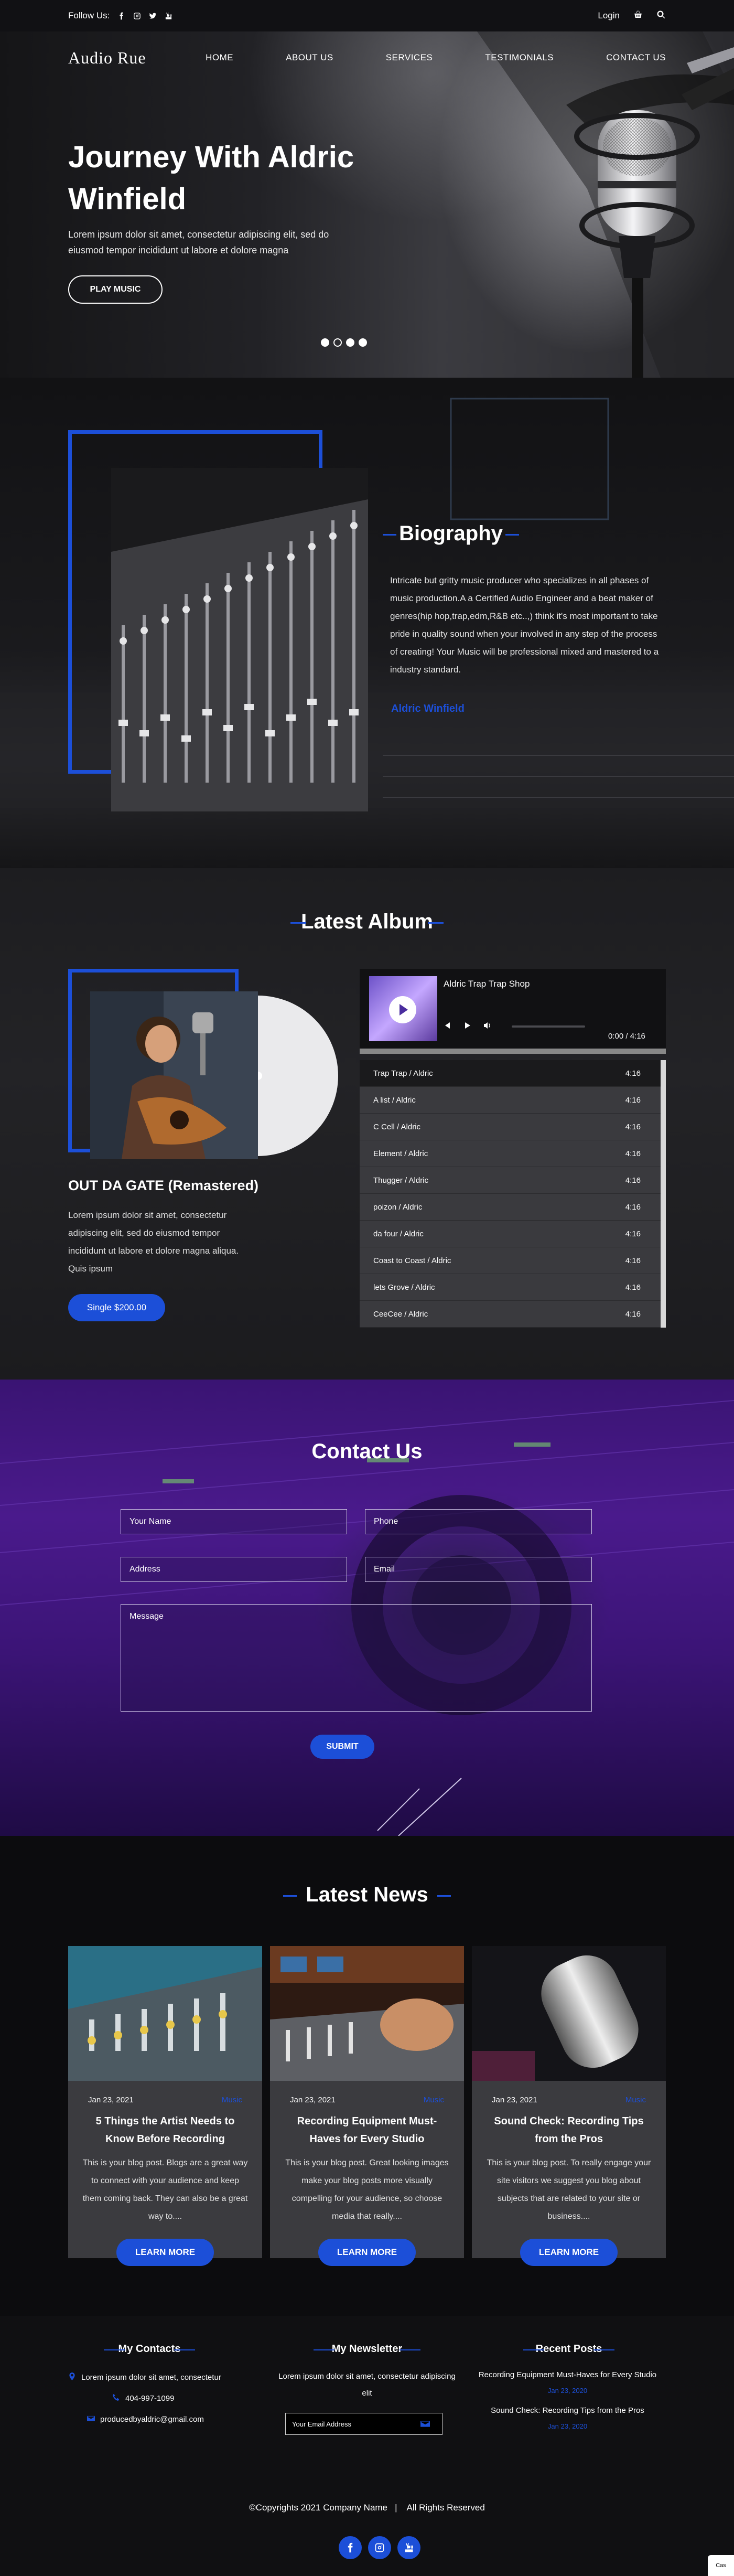 Image resolution: width=734 pixels, height=2576 pixels. I want to click on newsletter-email-input, so click(363, 2424).